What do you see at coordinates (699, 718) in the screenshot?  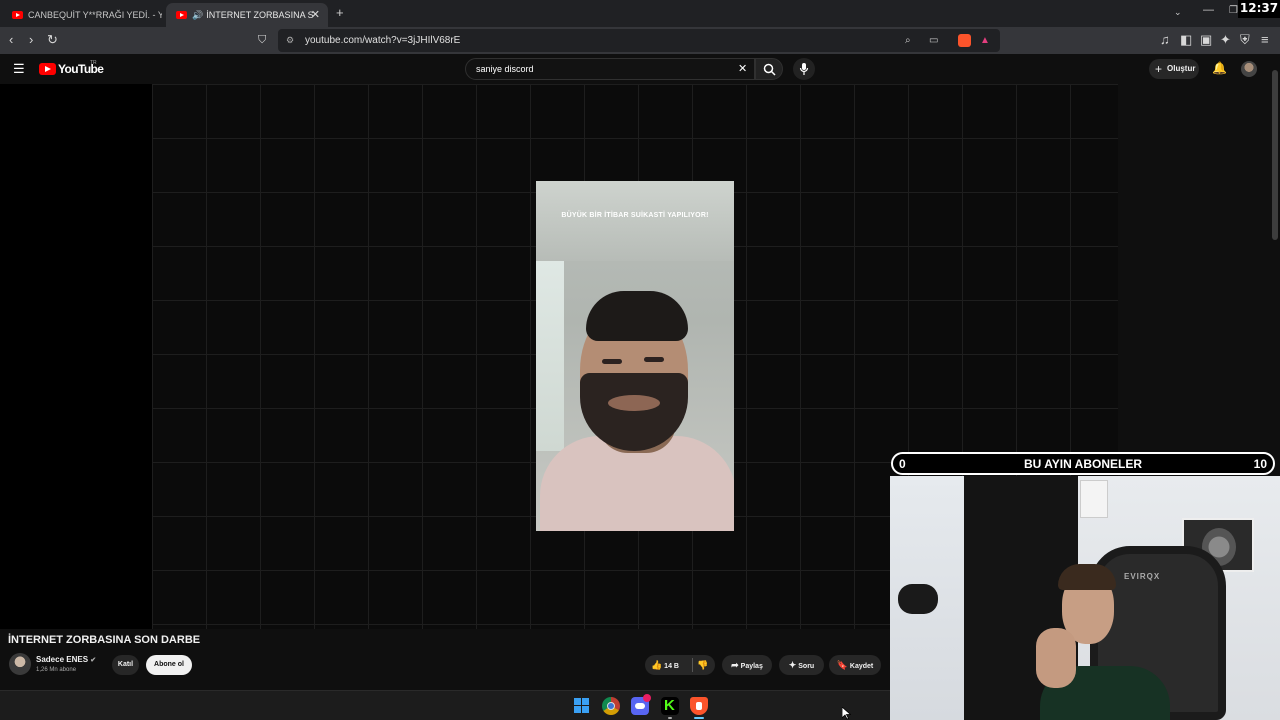 I see `active-app-indicator` at bounding box center [699, 718].